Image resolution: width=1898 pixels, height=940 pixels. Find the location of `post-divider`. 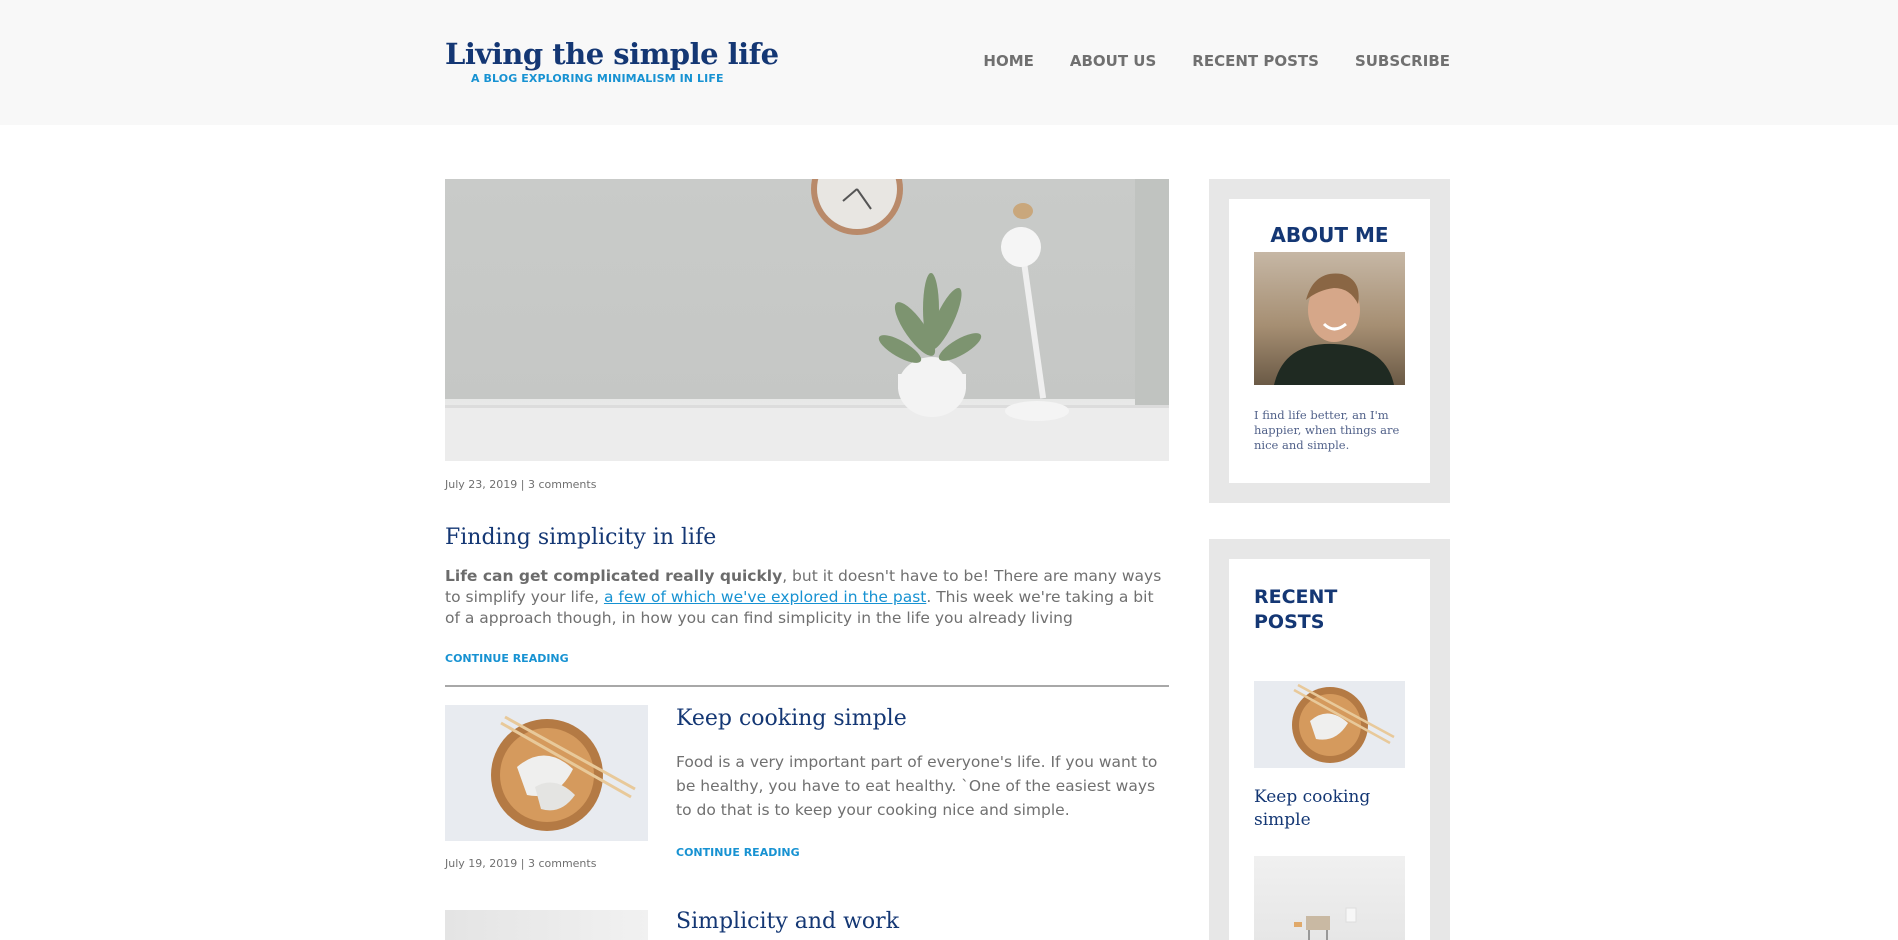

post-divider is located at coordinates (807, 686).